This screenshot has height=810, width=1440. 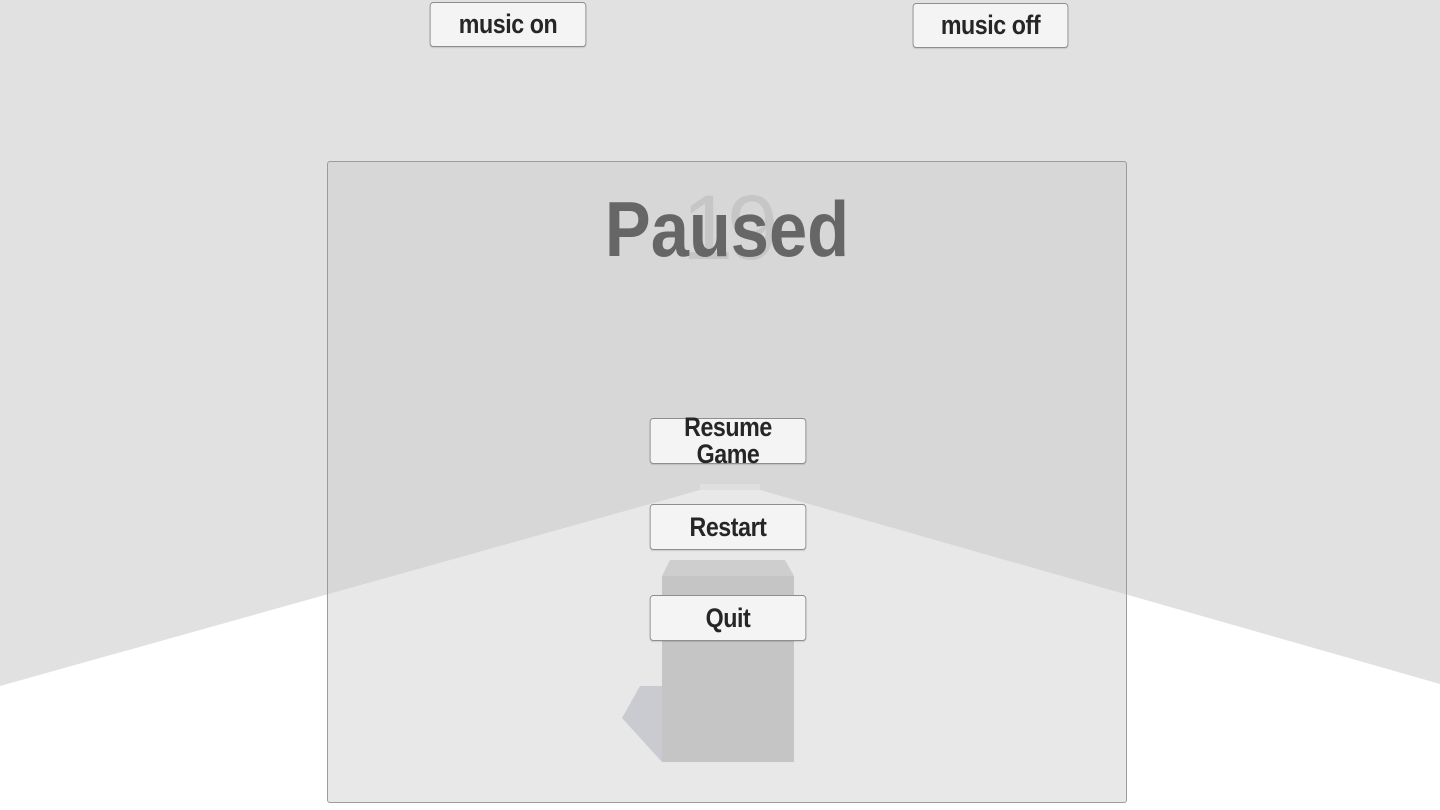 I want to click on resume-game-button: Resume Game, so click(x=728, y=441).